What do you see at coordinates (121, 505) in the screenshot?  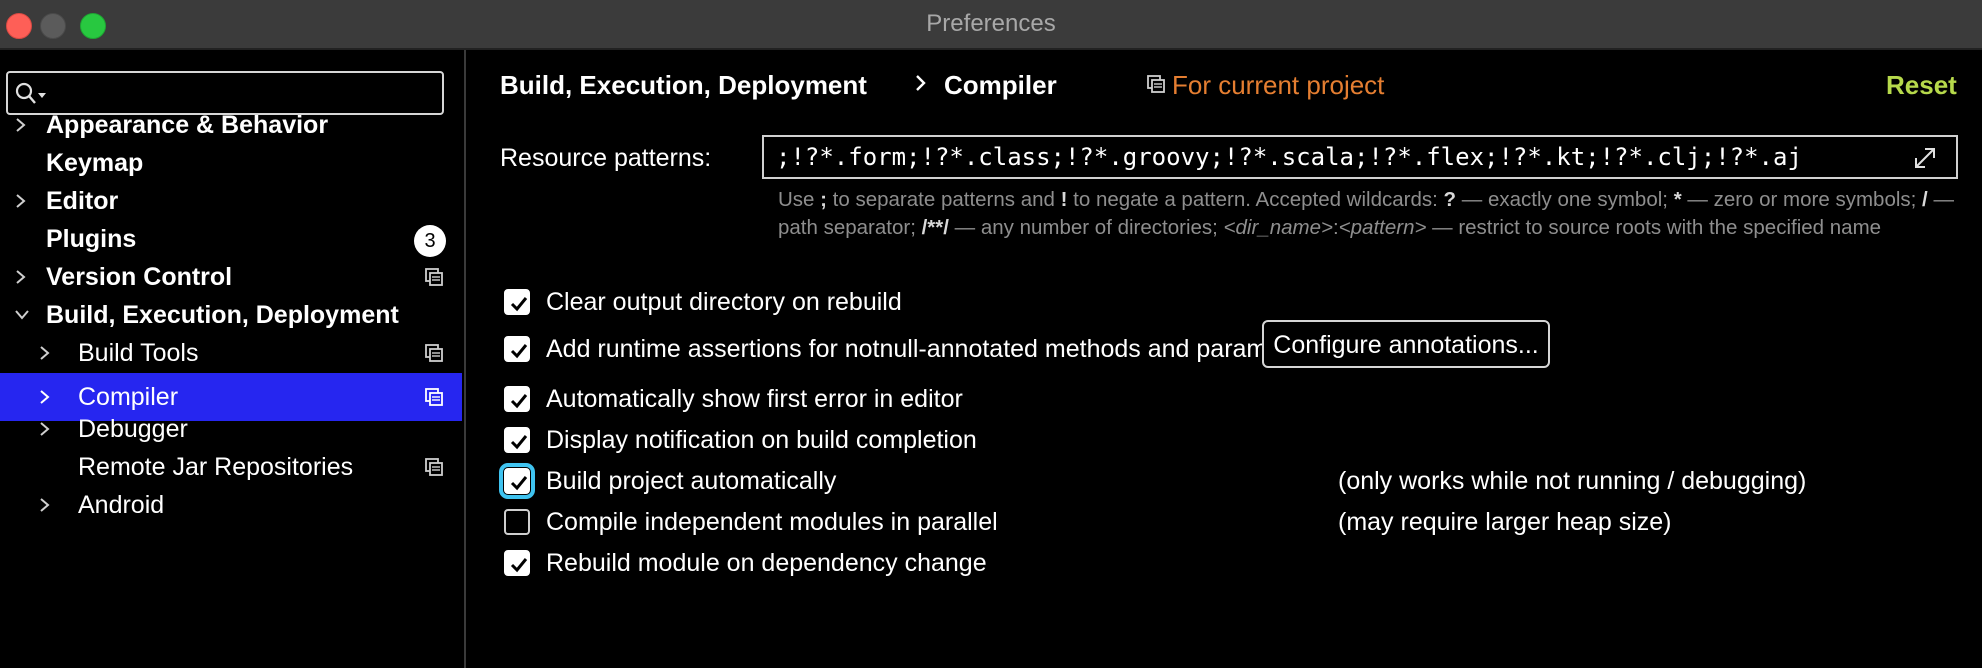 I see `sidebar-item-label: Android` at bounding box center [121, 505].